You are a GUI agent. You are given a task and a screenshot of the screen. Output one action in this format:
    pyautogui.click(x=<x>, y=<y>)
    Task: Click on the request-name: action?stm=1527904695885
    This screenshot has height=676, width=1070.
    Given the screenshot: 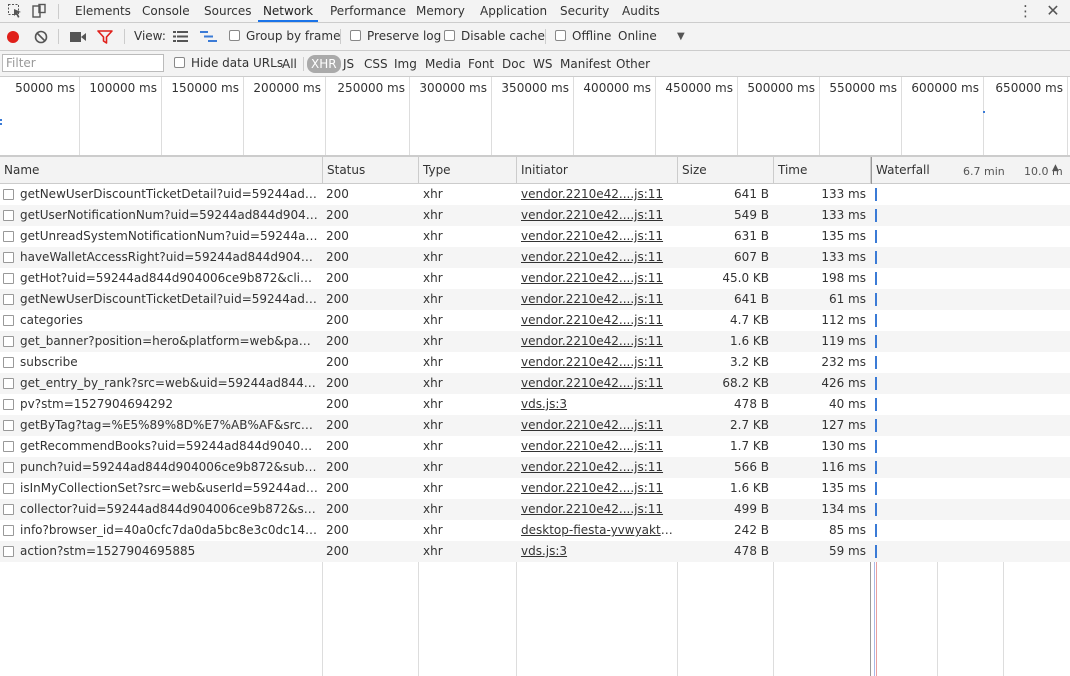 What is the action you would take?
    pyautogui.click(x=169, y=551)
    